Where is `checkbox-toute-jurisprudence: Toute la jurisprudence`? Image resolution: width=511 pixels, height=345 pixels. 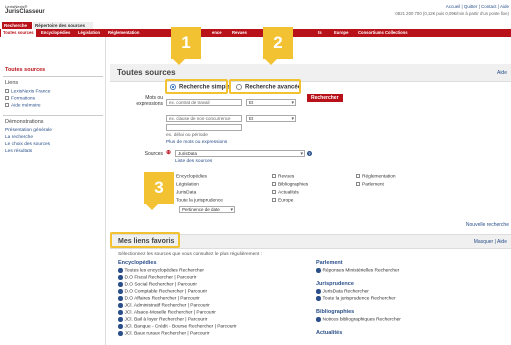
checkbox-toute-jurisprudence: Toute la jurisprudence is located at coordinates (196, 200).